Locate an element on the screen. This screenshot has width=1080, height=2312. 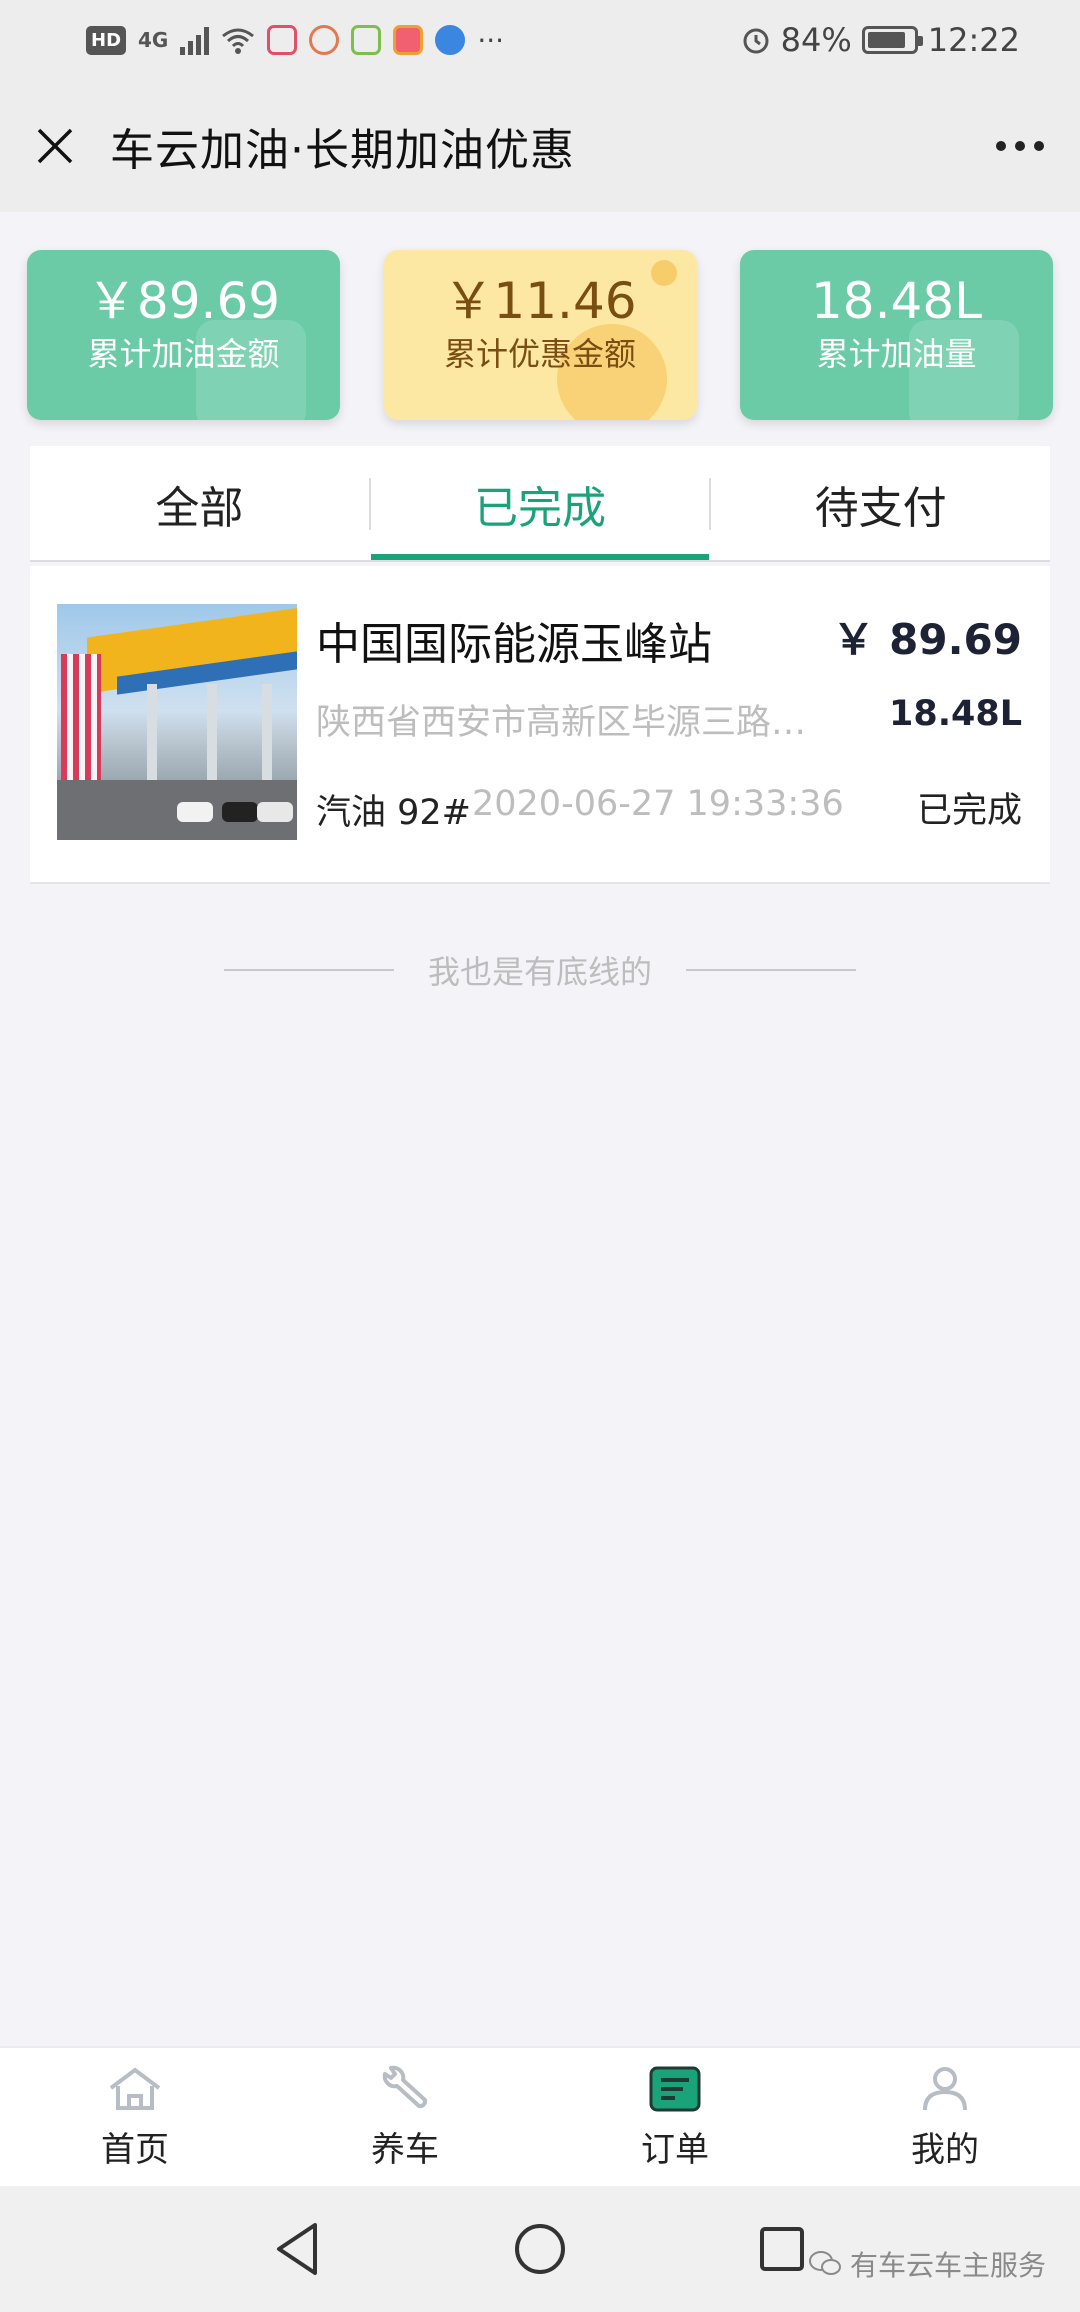
page-title: 车云加油·长期加油优惠 is located at coordinates (342, 150).